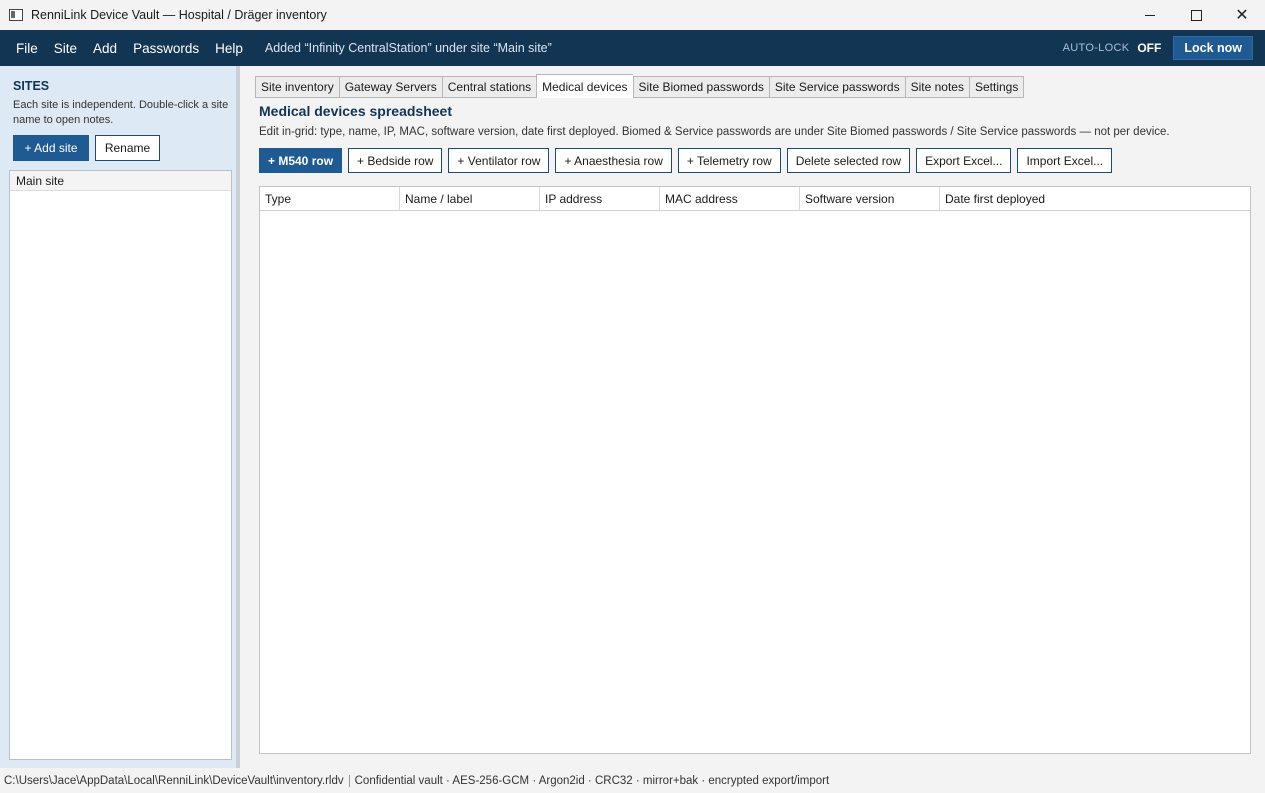  What do you see at coordinates (1150, 15) in the screenshot?
I see `minimize-icon` at bounding box center [1150, 15].